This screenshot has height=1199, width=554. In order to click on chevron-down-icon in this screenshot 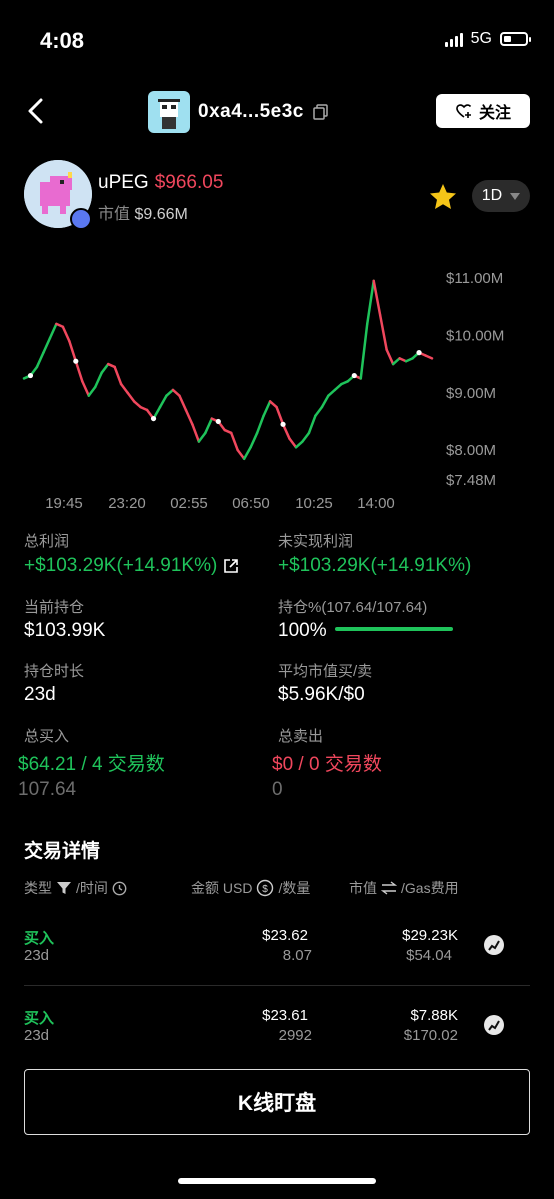, I will do `click(515, 196)`.